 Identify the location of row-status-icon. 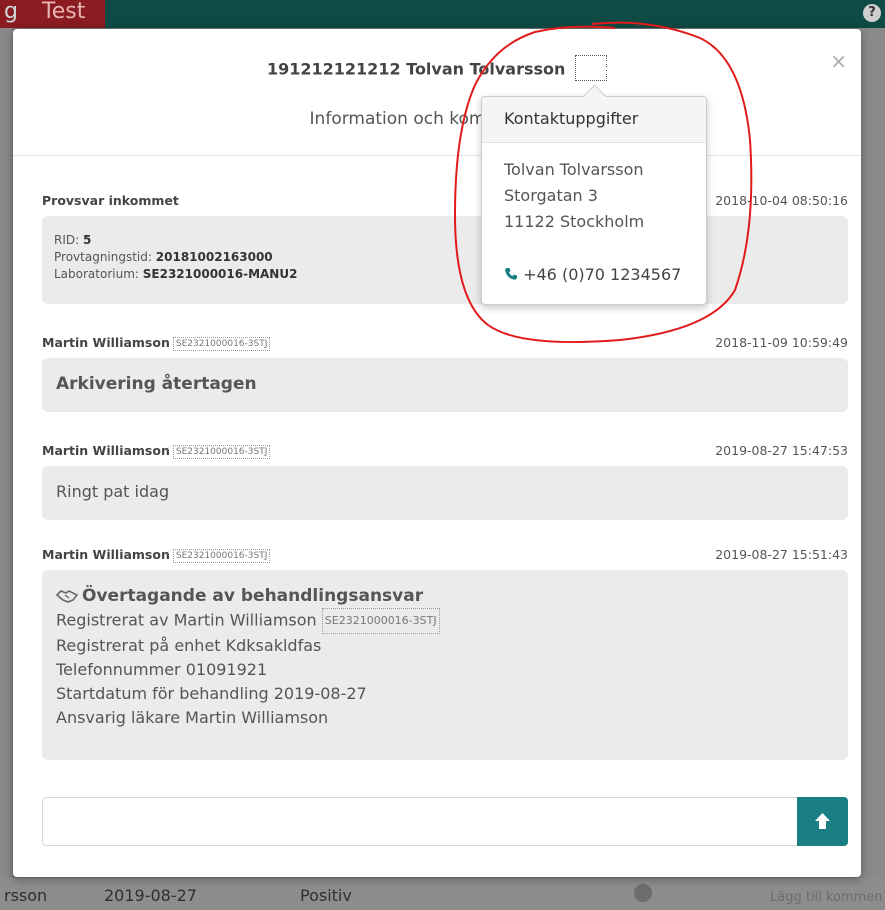
(643, 893).